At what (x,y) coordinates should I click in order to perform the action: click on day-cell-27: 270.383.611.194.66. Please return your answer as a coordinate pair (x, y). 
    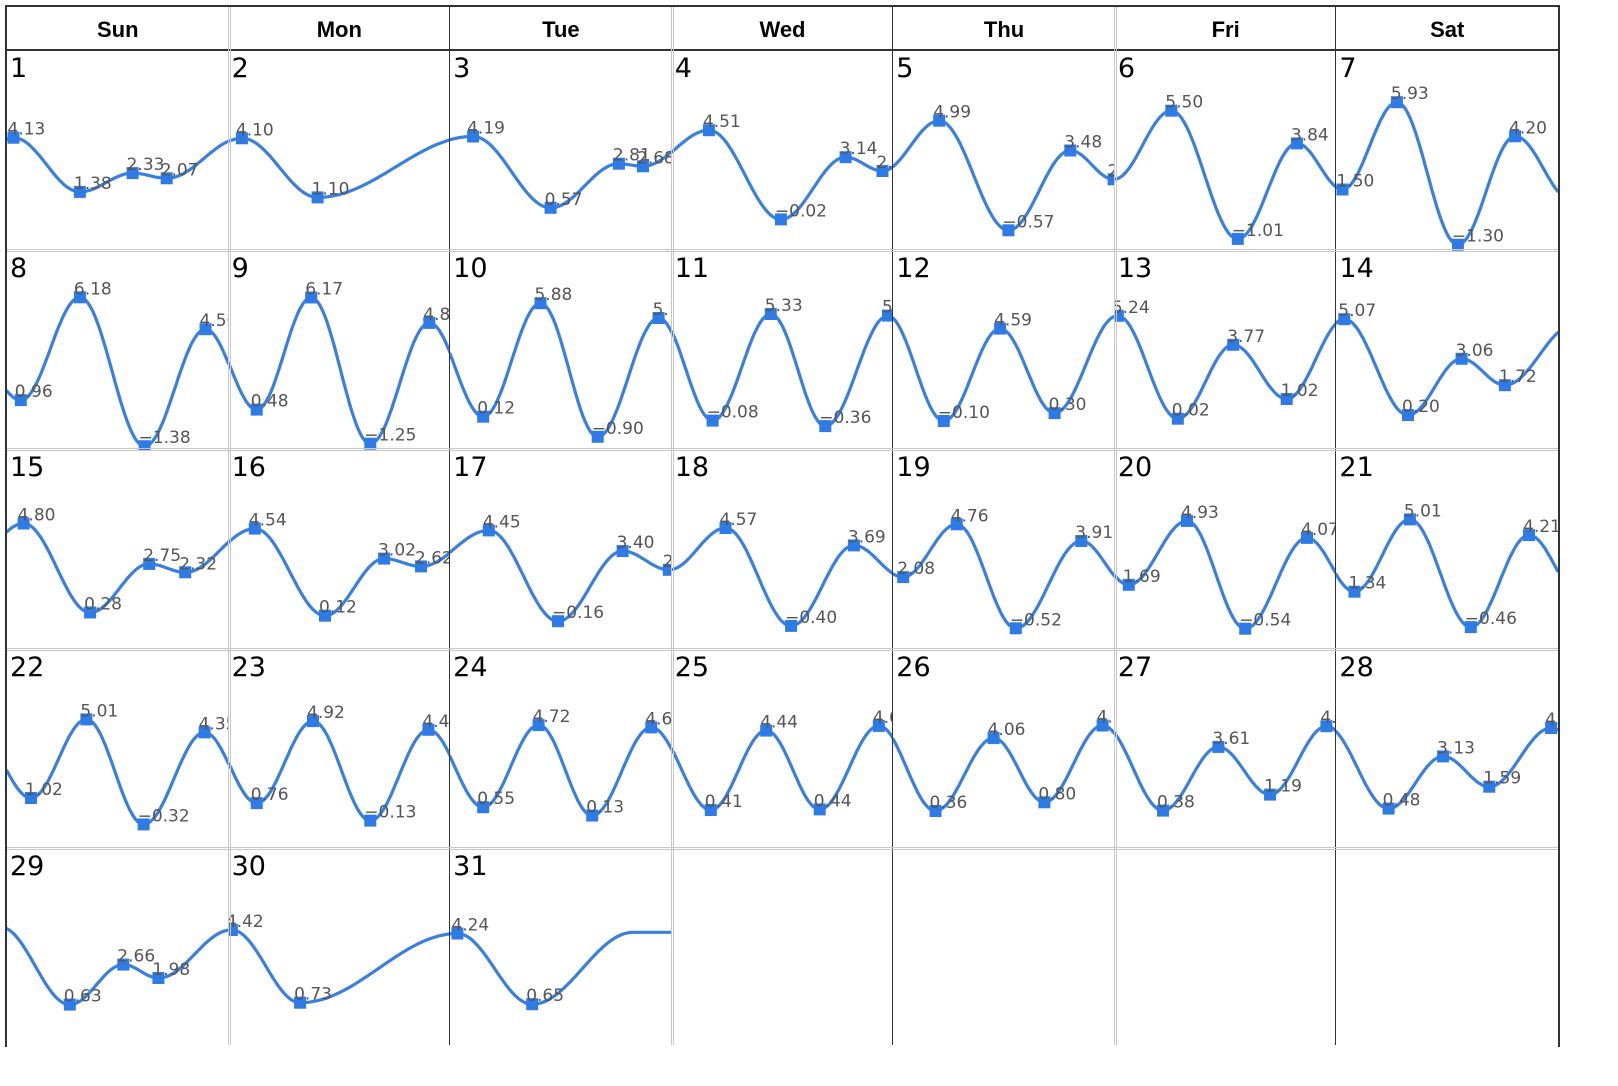
    Looking at the image, I should click on (1225, 749).